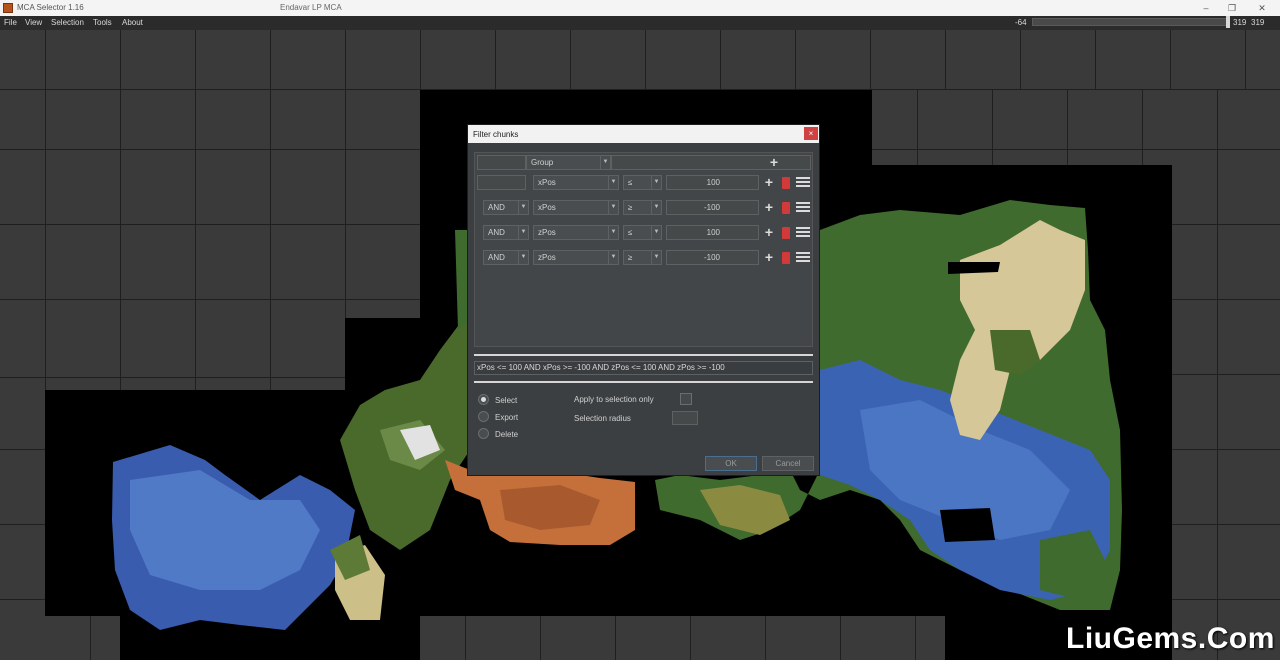 The image size is (1280, 660). What do you see at coordinates (731, 463) in the screenshot?
I see `ok-button: OK` at bounding box center [731, 463].